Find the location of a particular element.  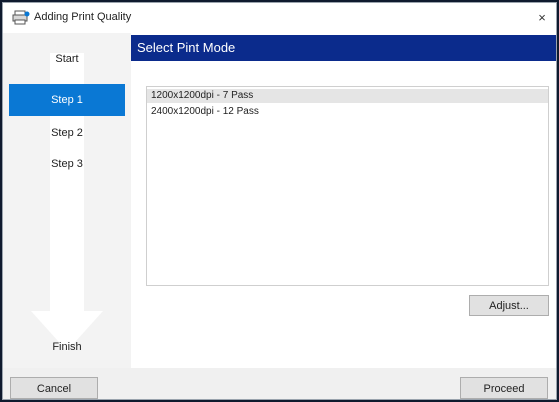

close-icon: × is located at coordinates (542, 17).